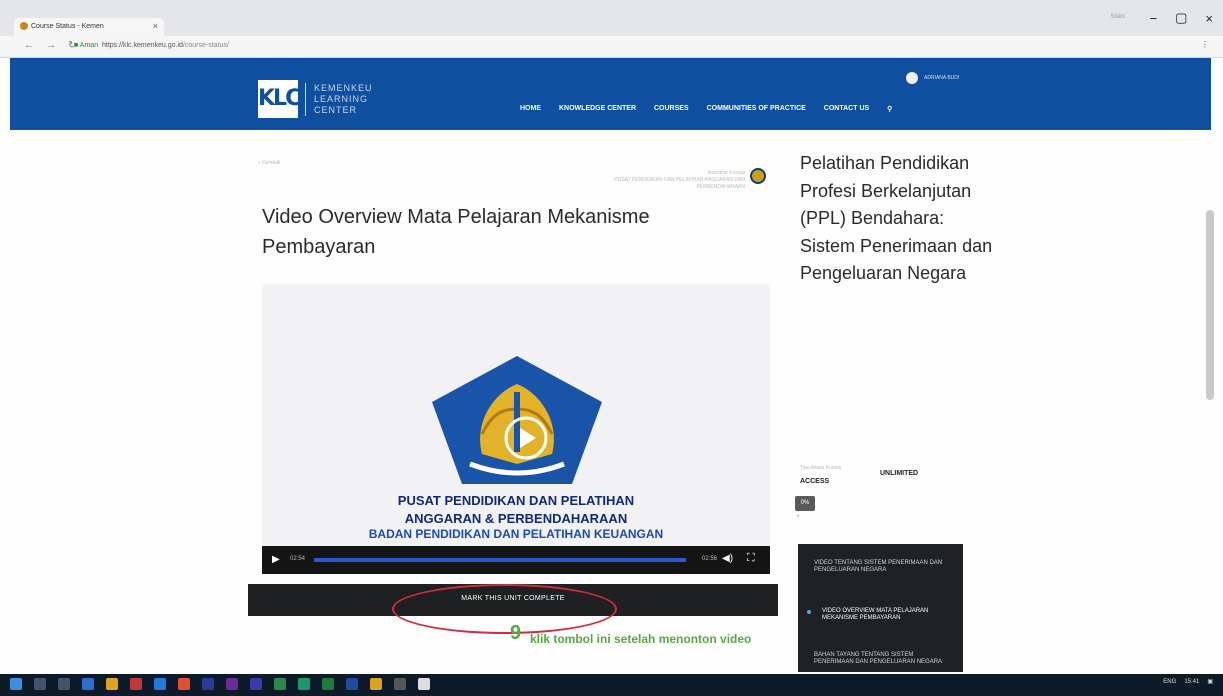 This screenshot has height=696, width=1223. Describe the element at coordinates (352, 684) in the screenshot. I see `word-icon` at that location.